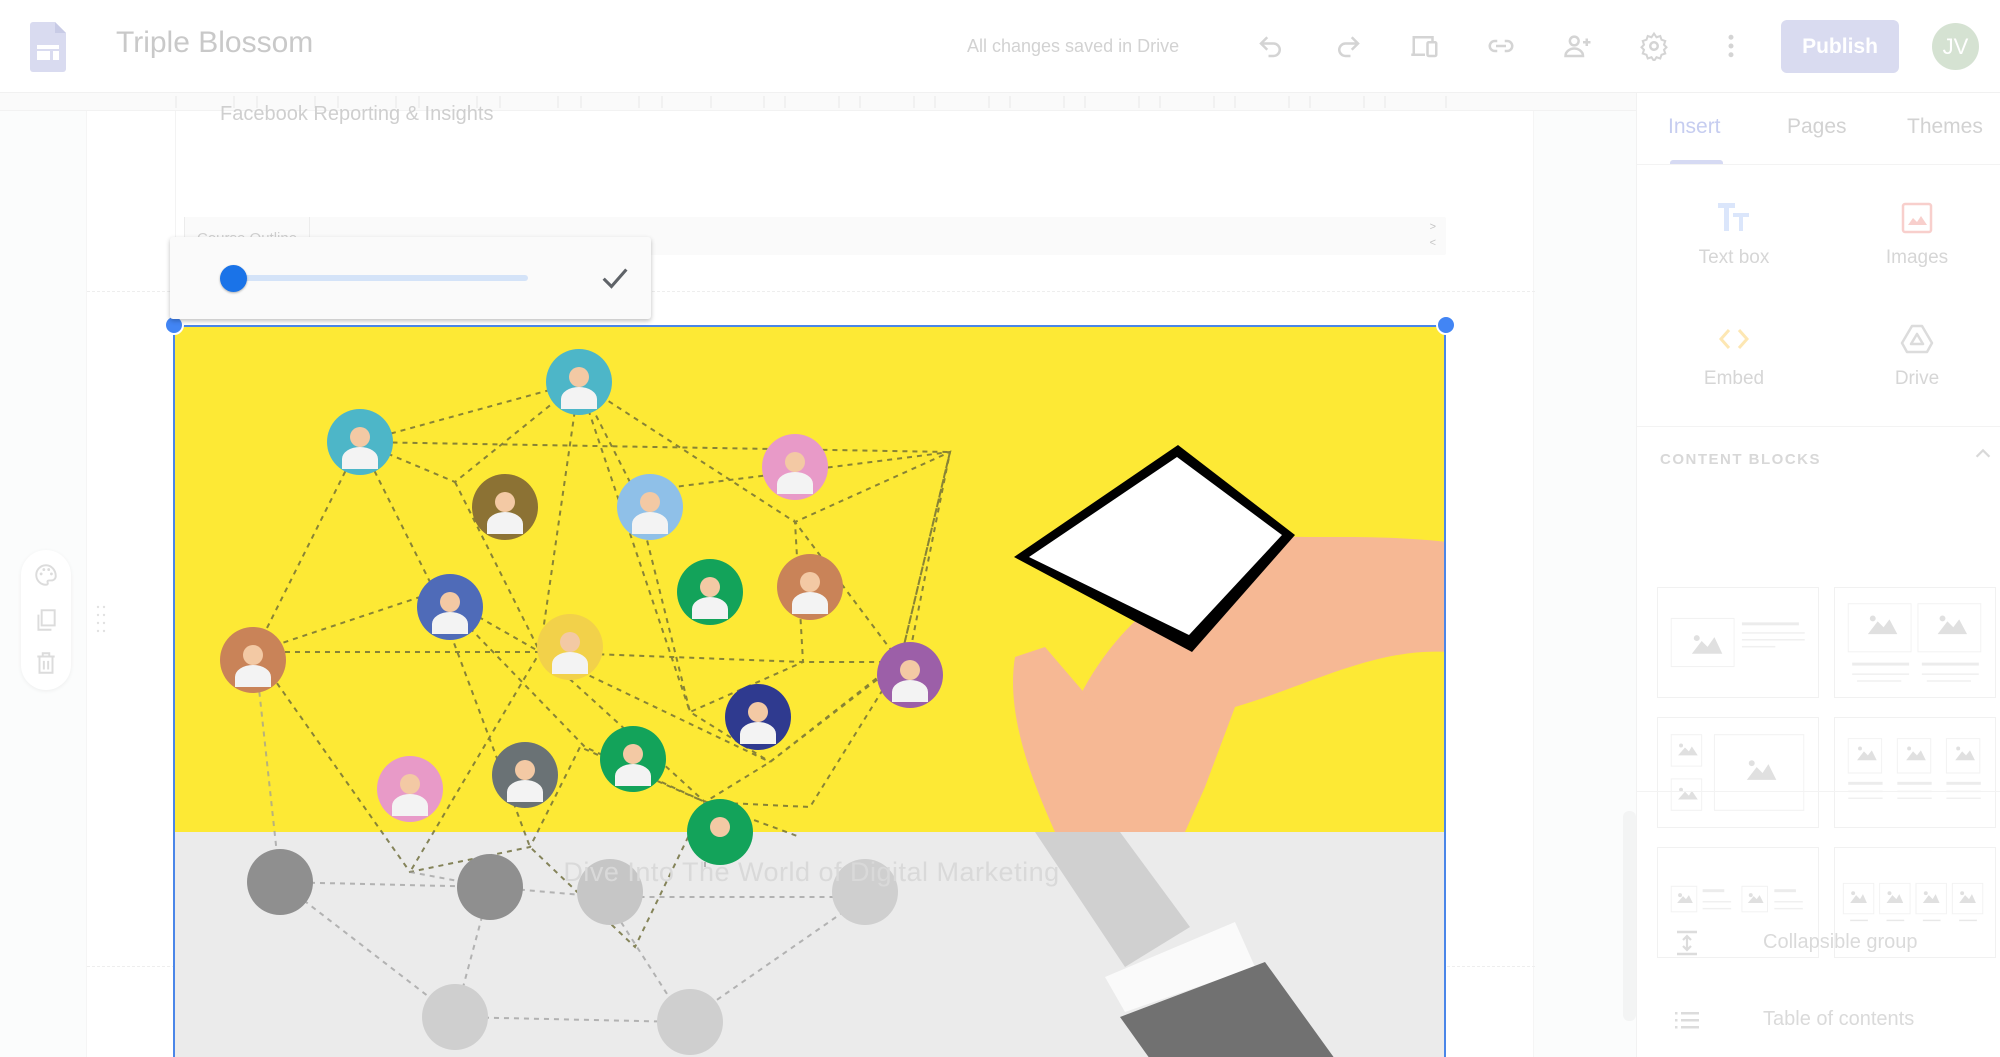 This screenshot has width=2000, height=1057. What do you see at coordinates (809, 872) in the screenshot?
I see `banner-title: Dive Into The World of Digital Marketing` at bounding box center [809, 872].